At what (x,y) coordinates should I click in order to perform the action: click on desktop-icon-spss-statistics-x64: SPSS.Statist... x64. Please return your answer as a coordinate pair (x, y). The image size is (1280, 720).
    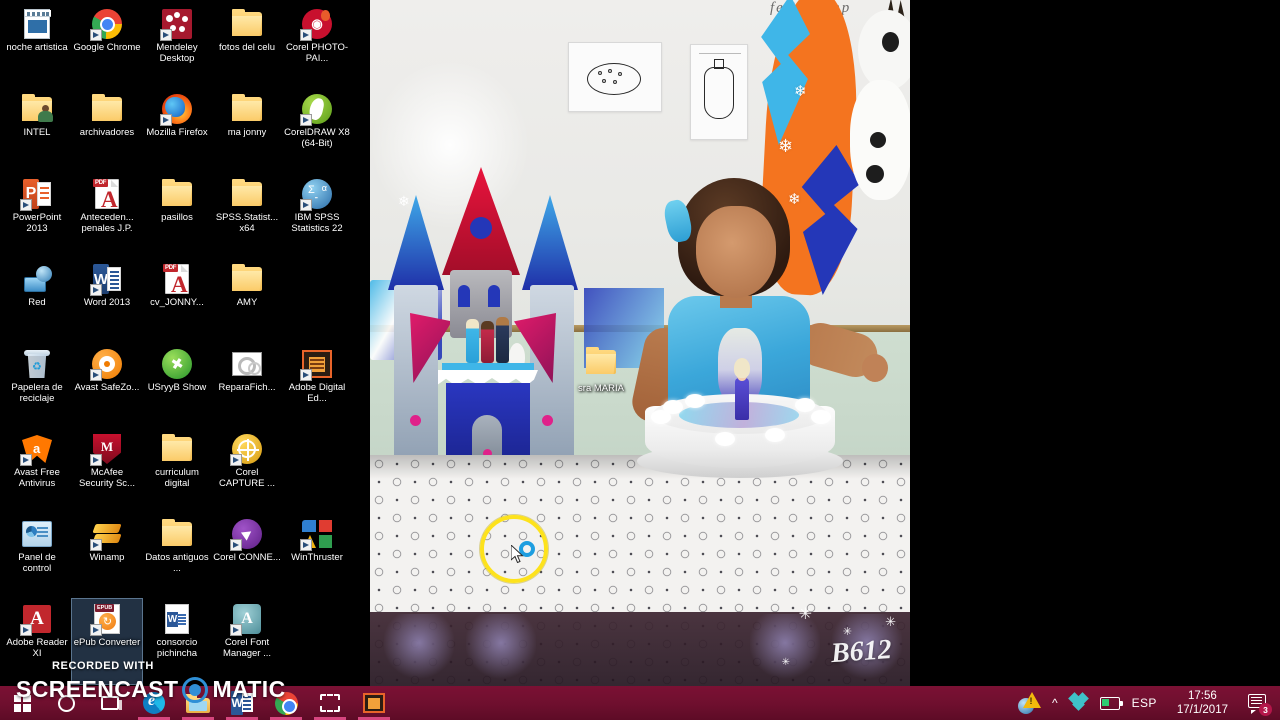
    Looking at the image, I should click on (247, 216).